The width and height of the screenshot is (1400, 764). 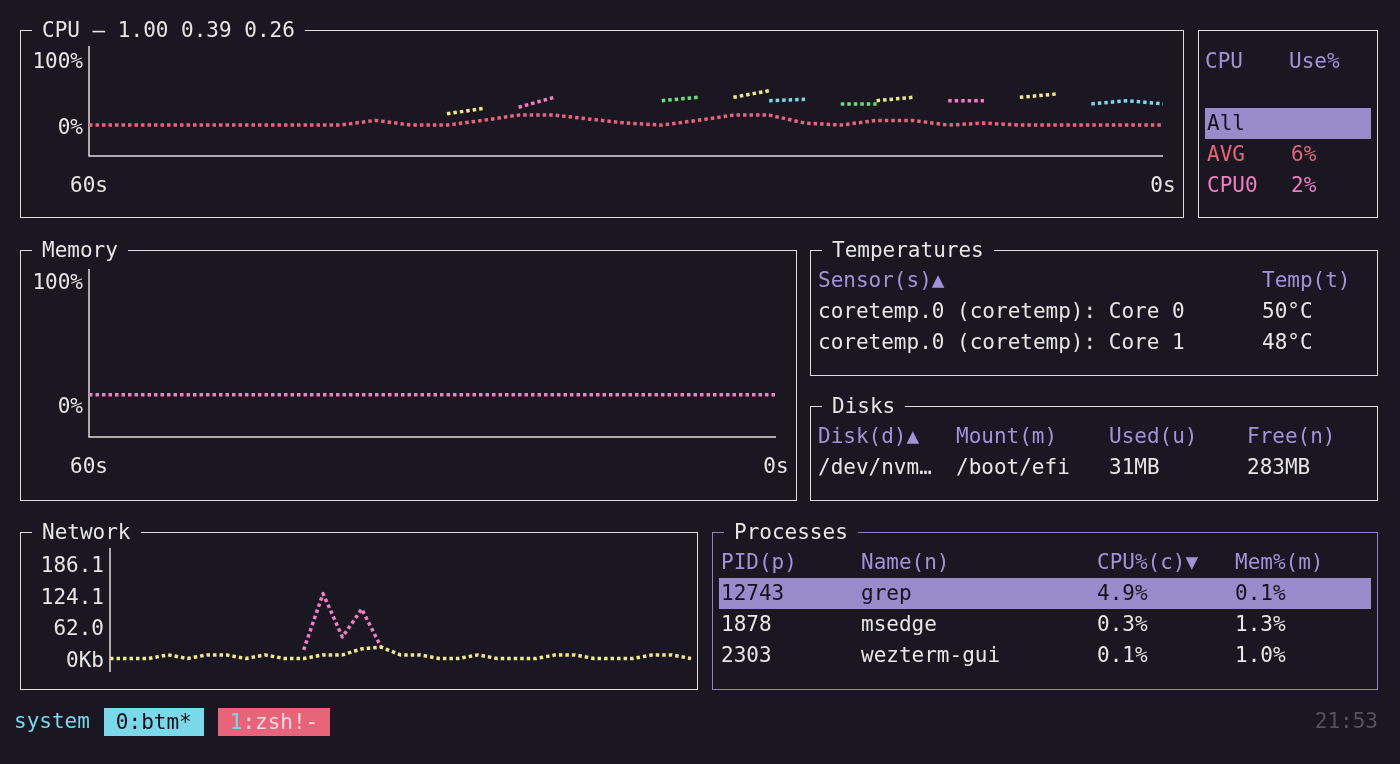 What do you see at coordinates (1288, 185) in the screenshot?
I see `legend-row: CPU0 2%` at bounding box center [1288, 185].